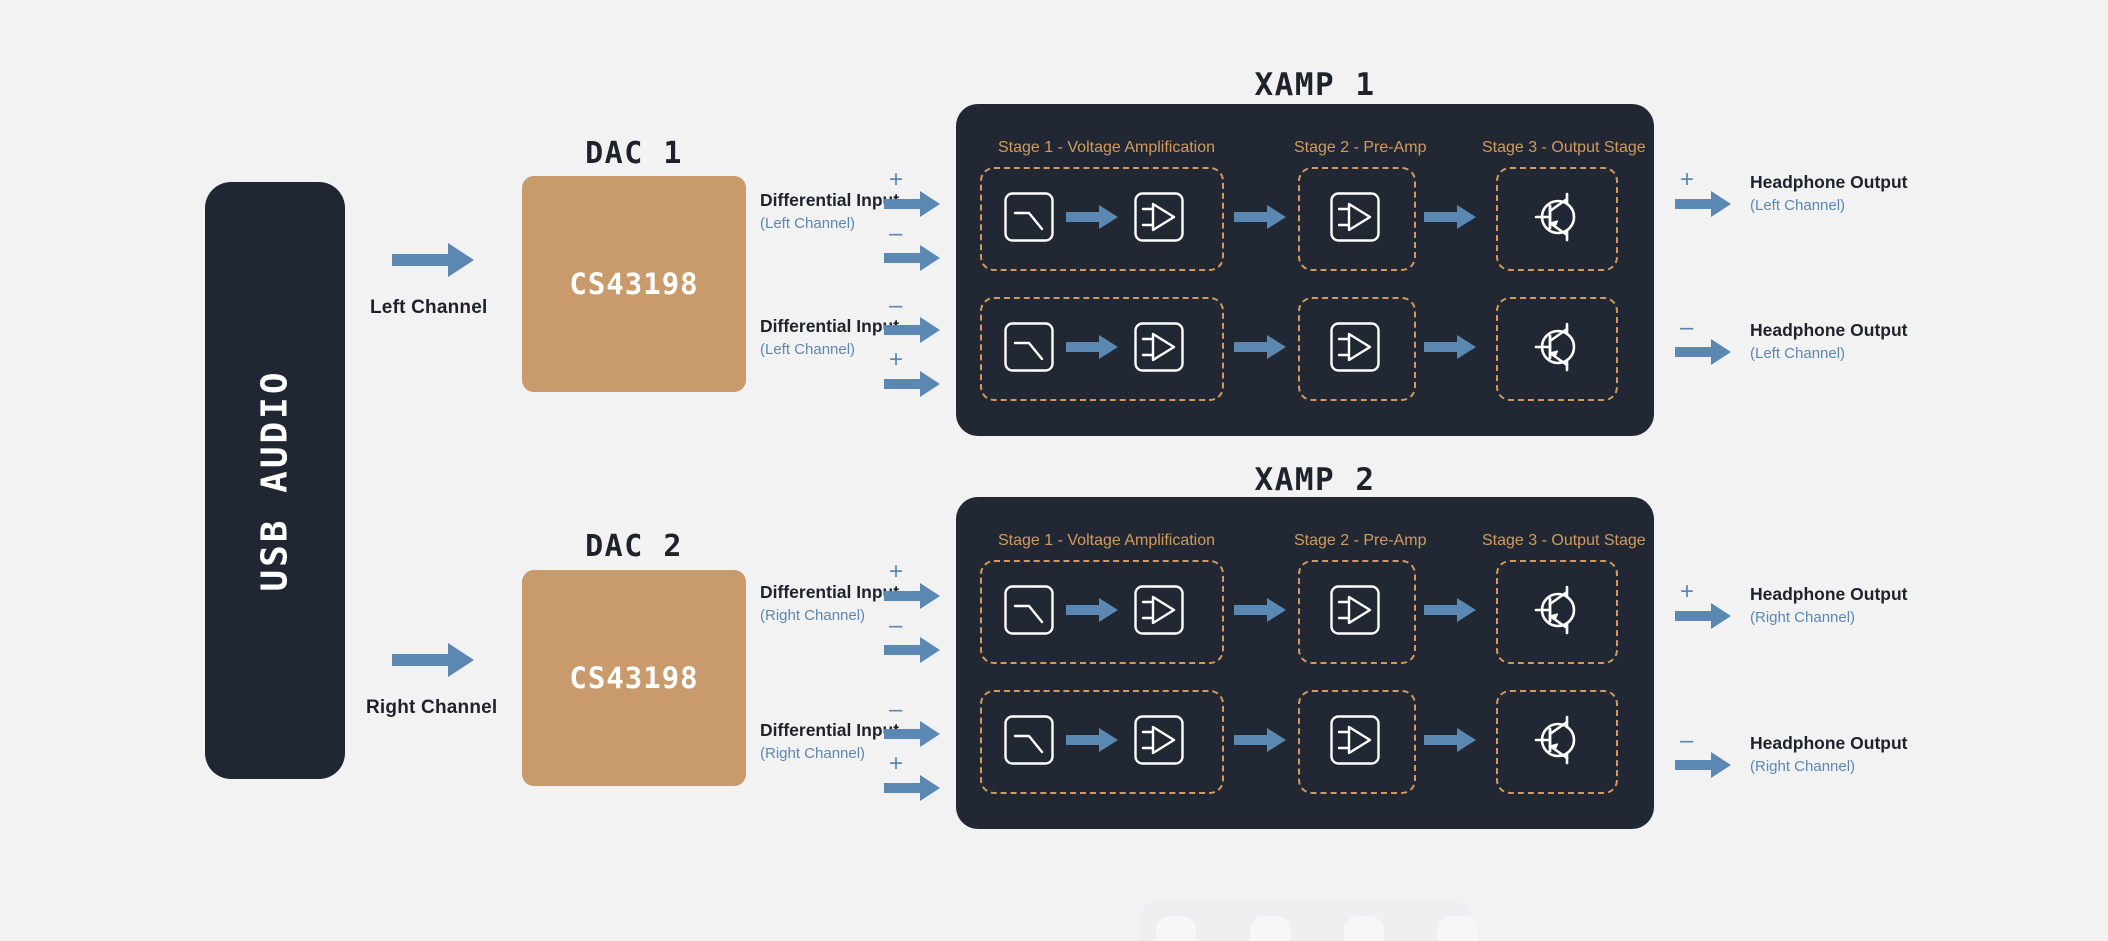 The width and height of the screenshot is (2108, 941). What do you see at coordinates (1798, 353) in the screenshot?
I see `headphone-output-2-channel: (Left Channel)` at bounding box center [1798, 353].